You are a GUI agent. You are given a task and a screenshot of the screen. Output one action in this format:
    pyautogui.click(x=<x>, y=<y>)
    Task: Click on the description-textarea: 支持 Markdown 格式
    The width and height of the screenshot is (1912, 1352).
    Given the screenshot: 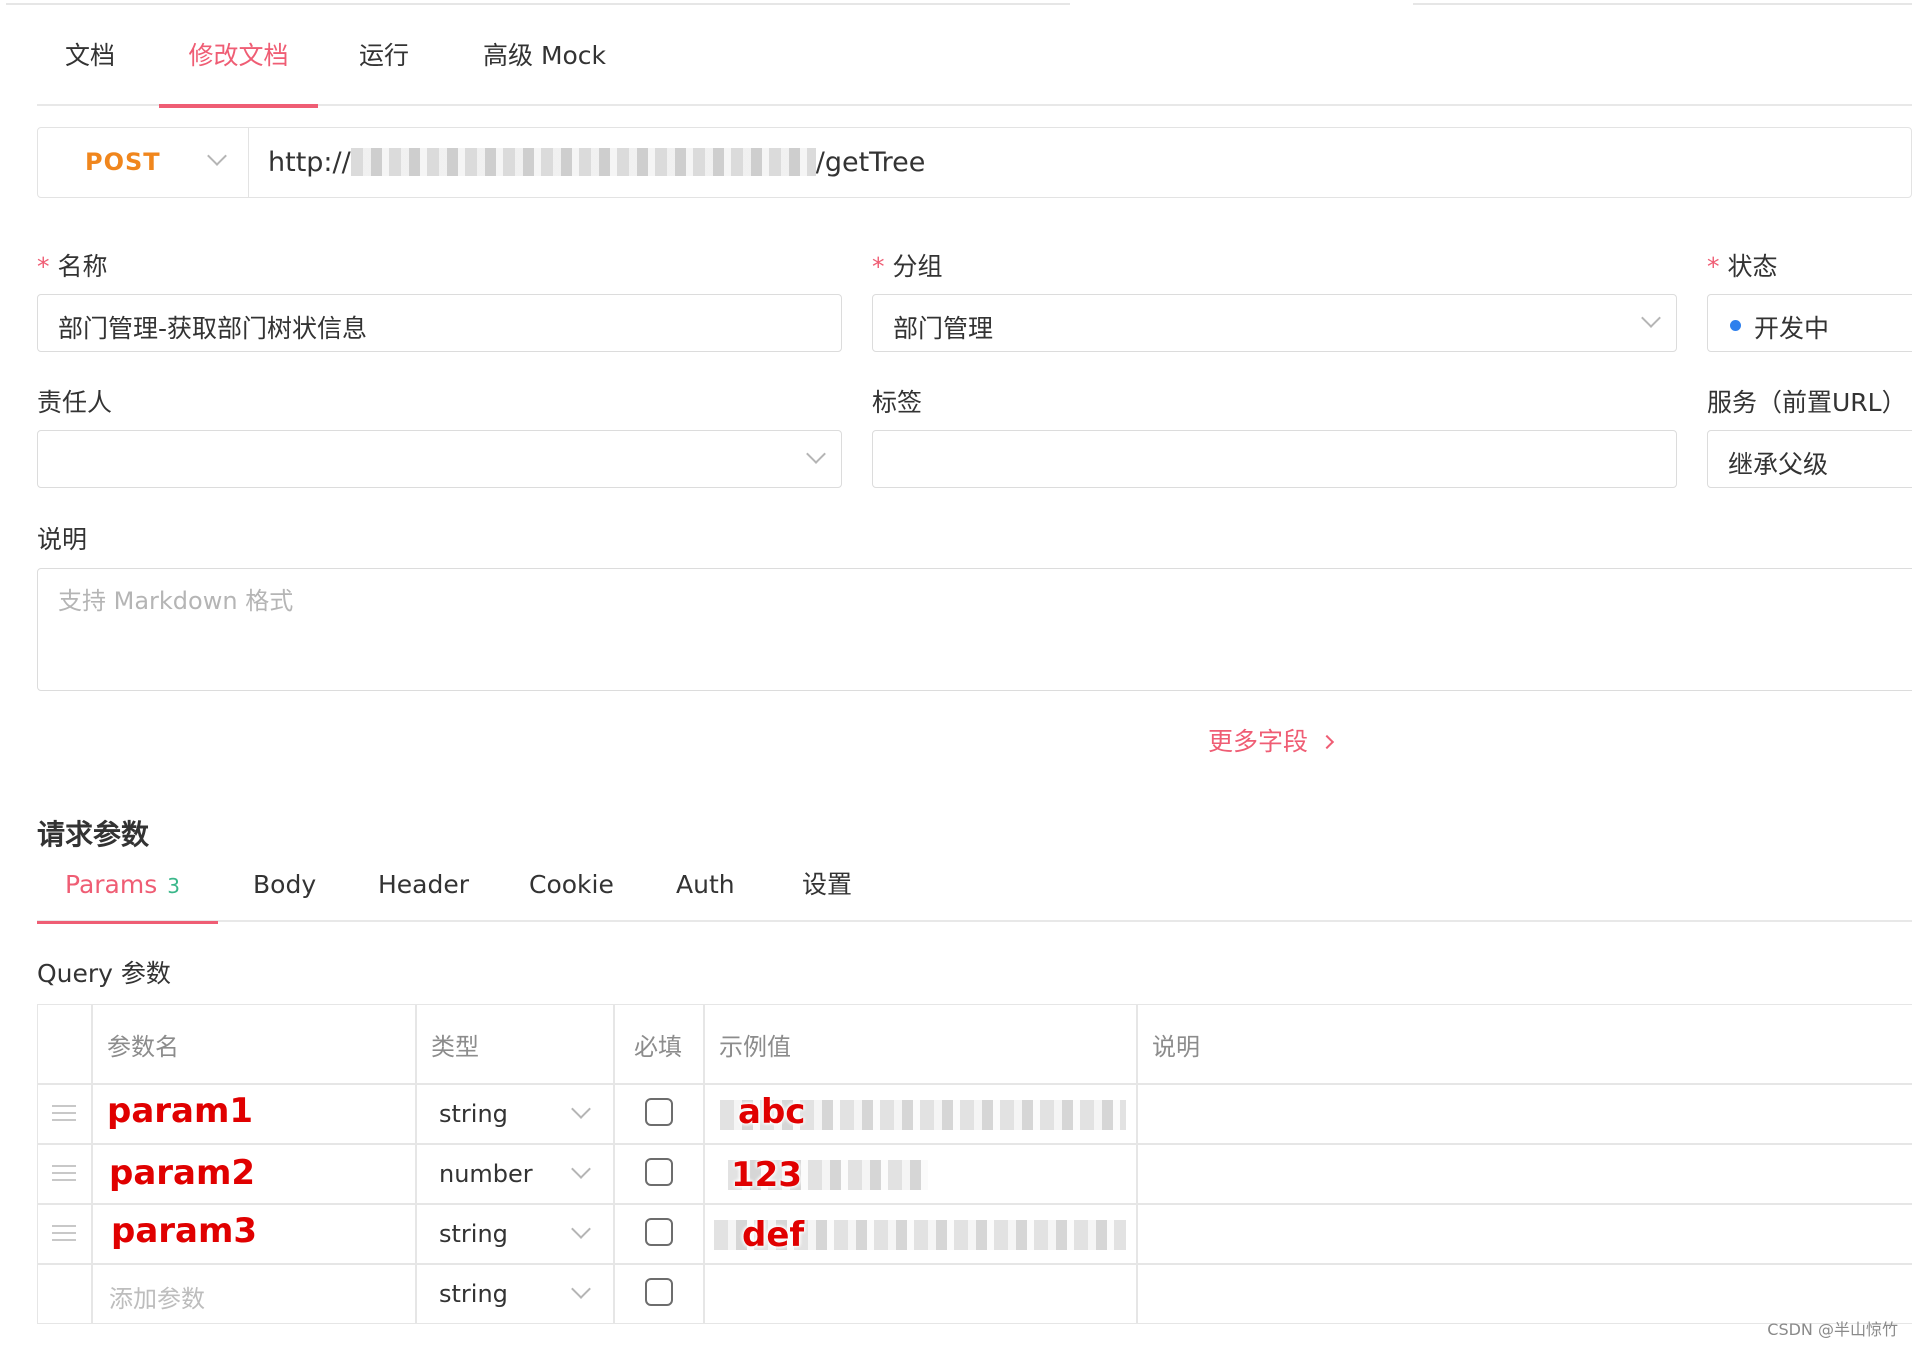 What is the action you would take?
    pyautogui.click(x=974, y=629)
    